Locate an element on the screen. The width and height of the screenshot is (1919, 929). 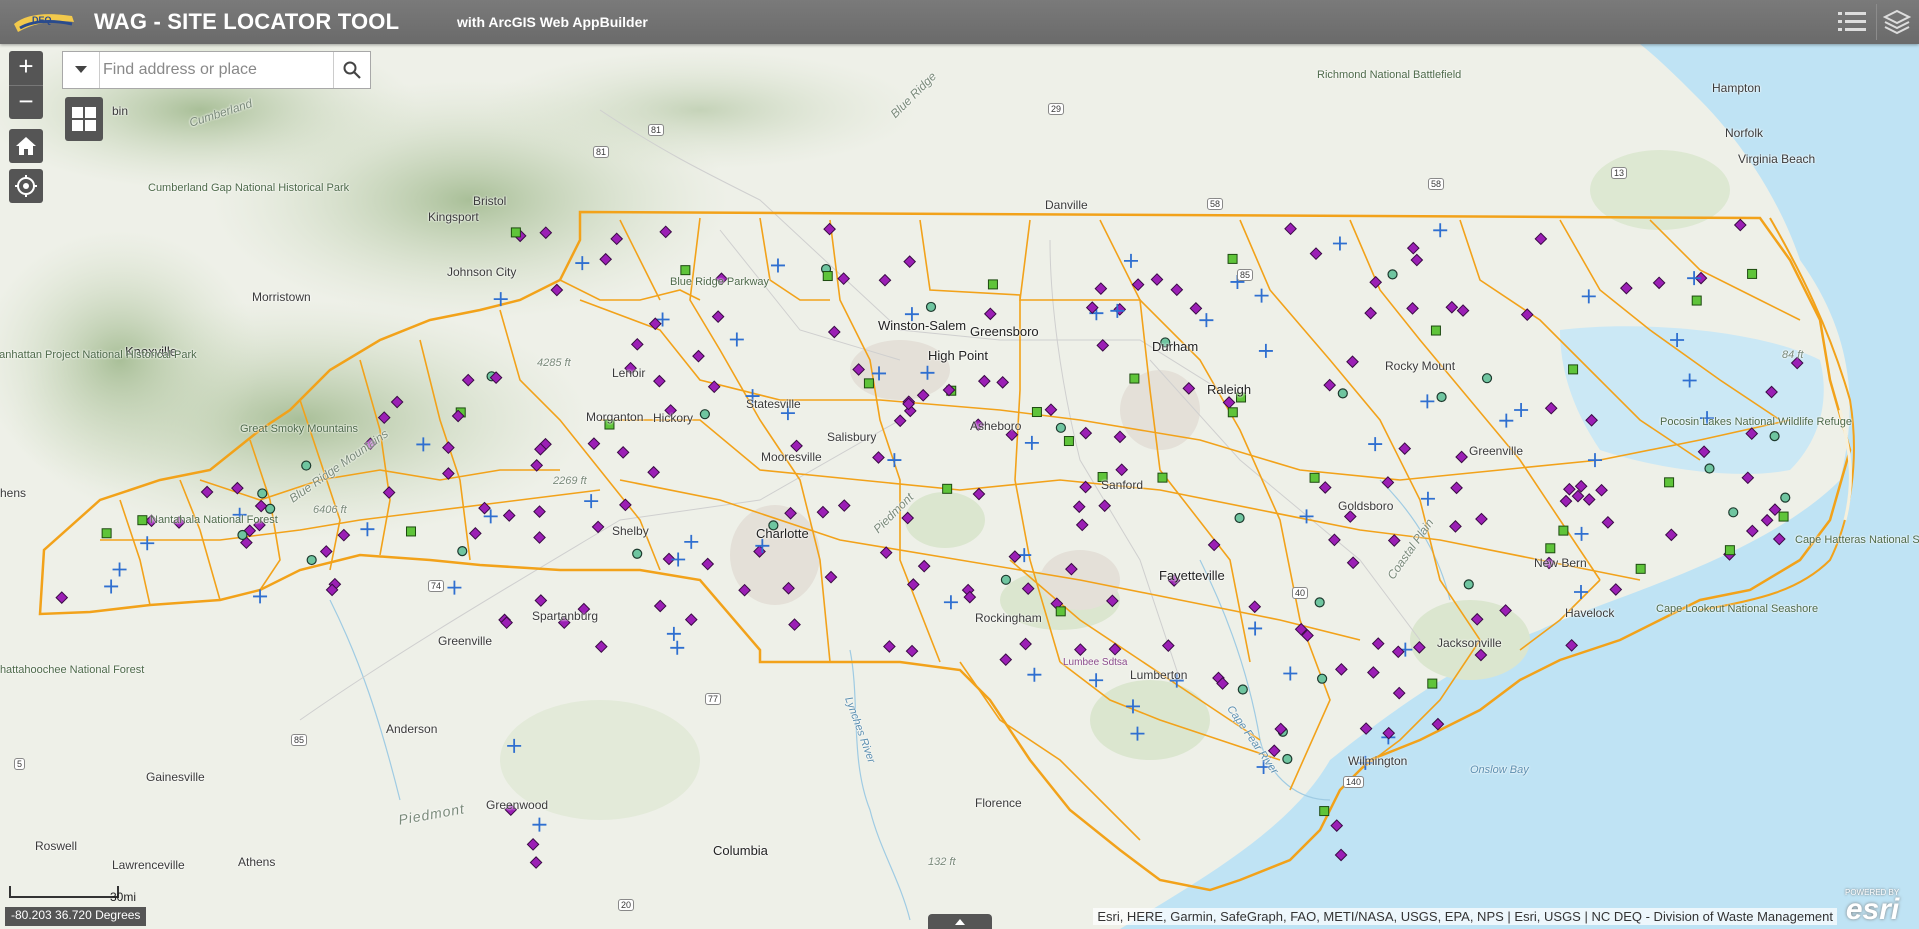
search-source-dropdown is located at coordinates (81, 70).